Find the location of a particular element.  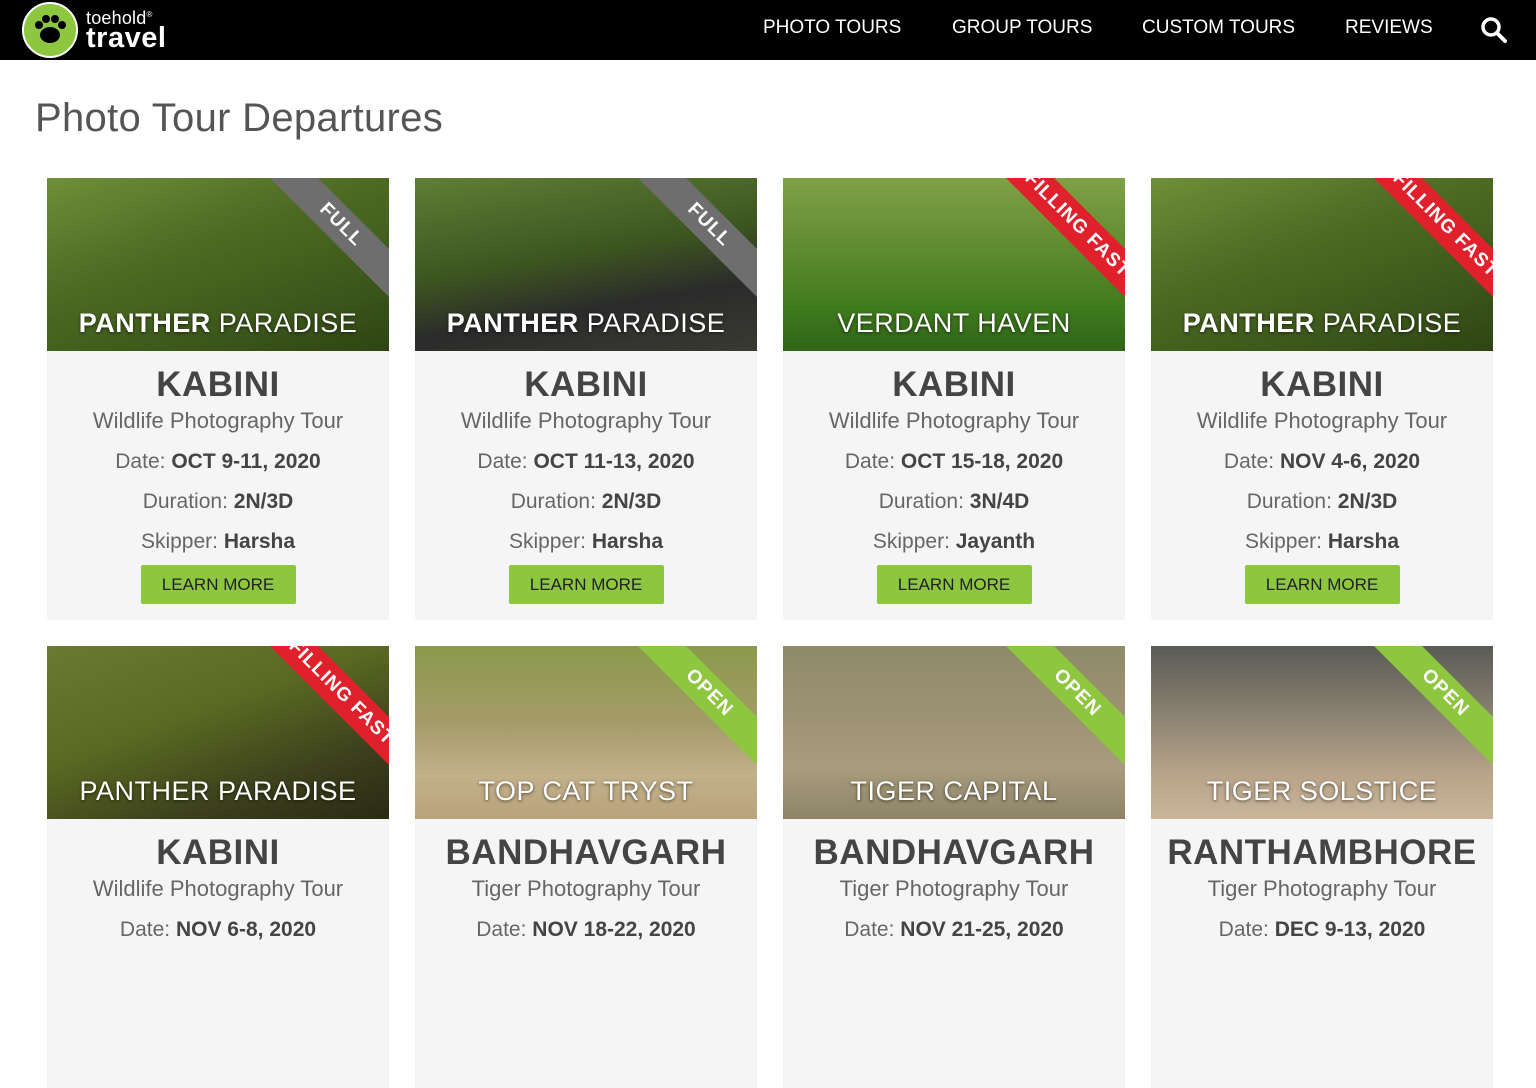

page-title: Photo Tour Departures is located at coordinates (239, 118).